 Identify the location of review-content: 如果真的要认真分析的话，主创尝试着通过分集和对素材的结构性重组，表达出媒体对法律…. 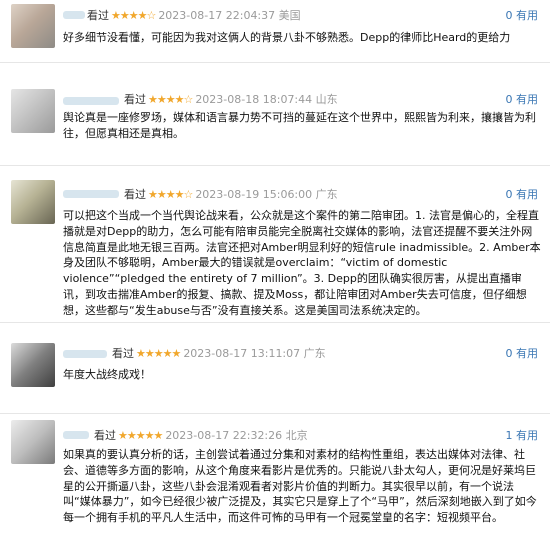
(300, 486).